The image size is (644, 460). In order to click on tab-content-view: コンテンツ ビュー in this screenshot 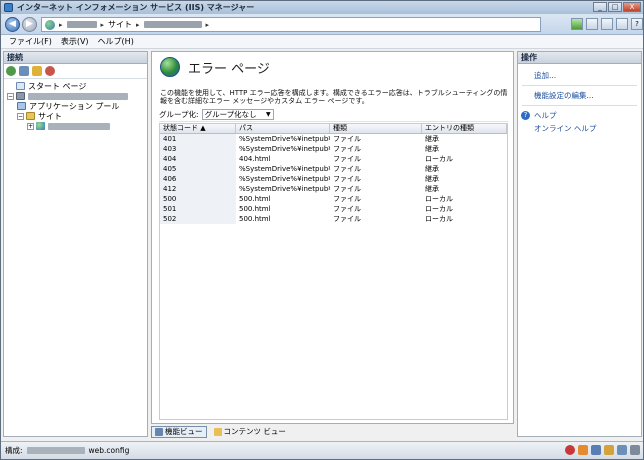, I will do `click(250, 432)`.